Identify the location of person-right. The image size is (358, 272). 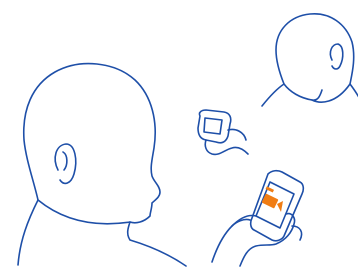
(309, 60).